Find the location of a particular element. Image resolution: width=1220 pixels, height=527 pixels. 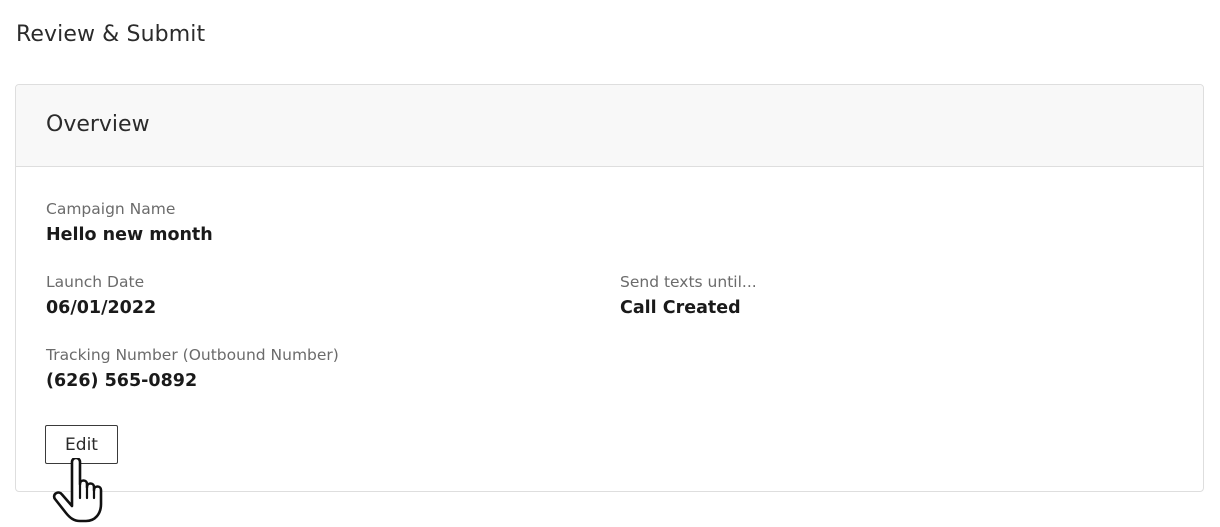

campaign-name-label: Campaign Name is located at coordinates (111, 209).